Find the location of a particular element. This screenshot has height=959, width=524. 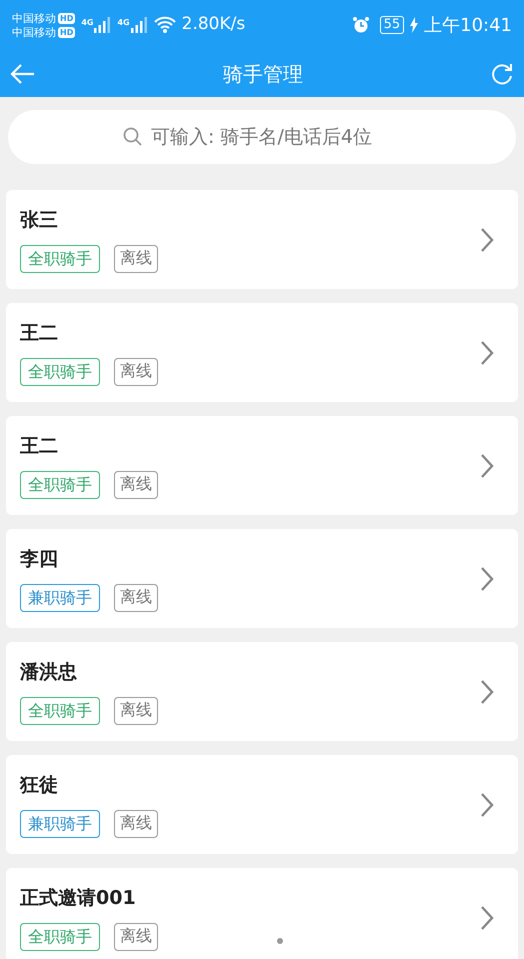

rider-card: 潘洪忠 全职骑手 离线 is located at coordinates (262, 691).